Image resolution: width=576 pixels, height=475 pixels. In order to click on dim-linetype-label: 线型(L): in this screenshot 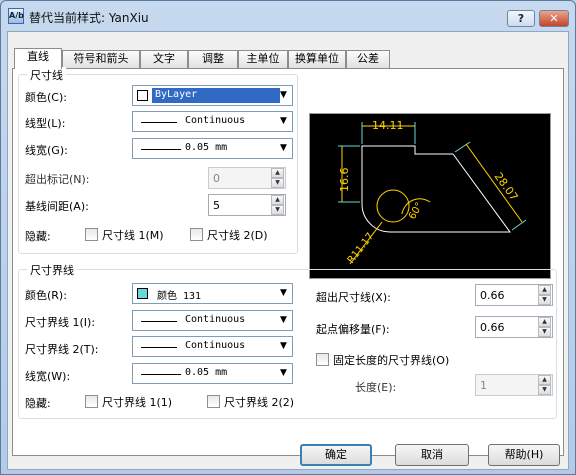, I will do `click(45, 123)`.